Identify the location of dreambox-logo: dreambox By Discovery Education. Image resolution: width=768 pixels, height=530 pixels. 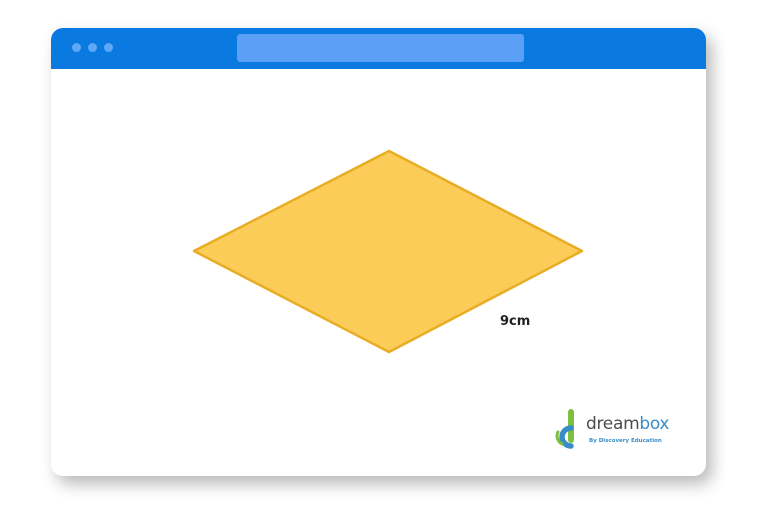
(619, 430).